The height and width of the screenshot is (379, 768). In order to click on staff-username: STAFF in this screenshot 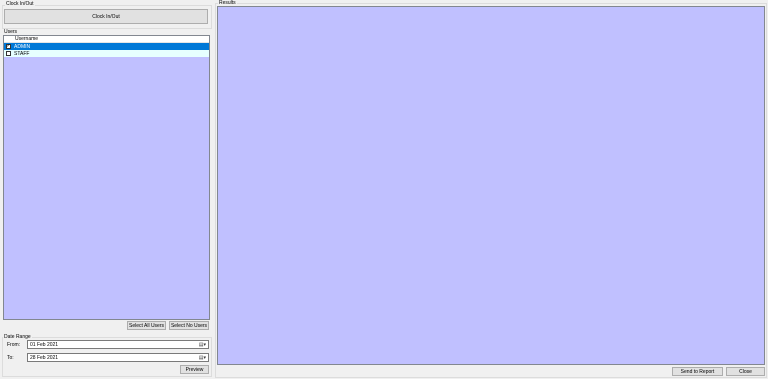, I will do `click(22, 53)`.